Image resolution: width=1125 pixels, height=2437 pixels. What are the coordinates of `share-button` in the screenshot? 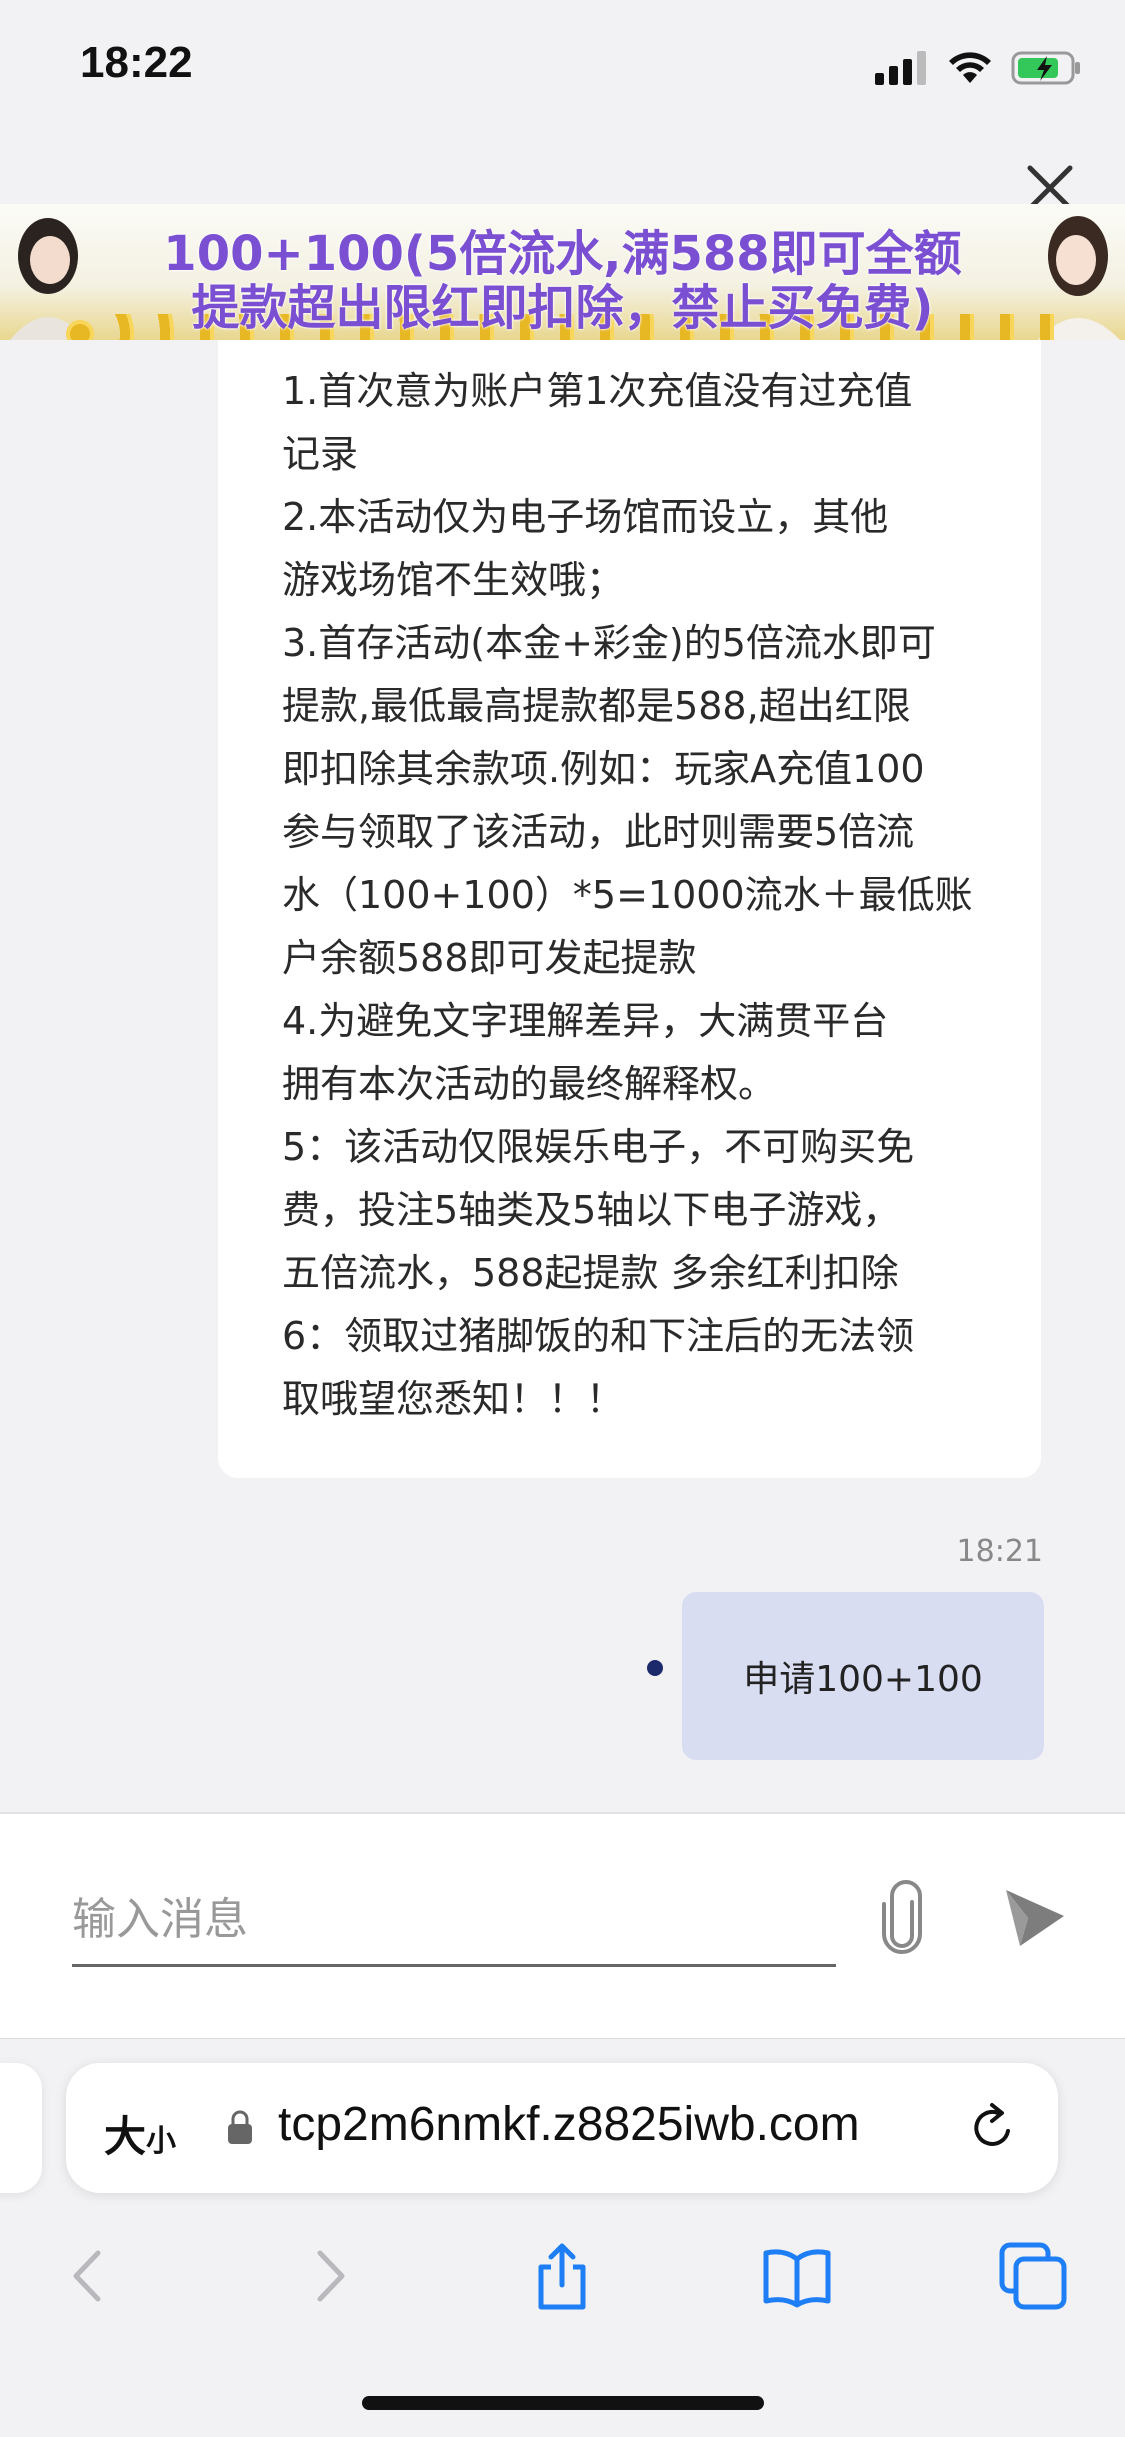 It's located at (562, 2276).